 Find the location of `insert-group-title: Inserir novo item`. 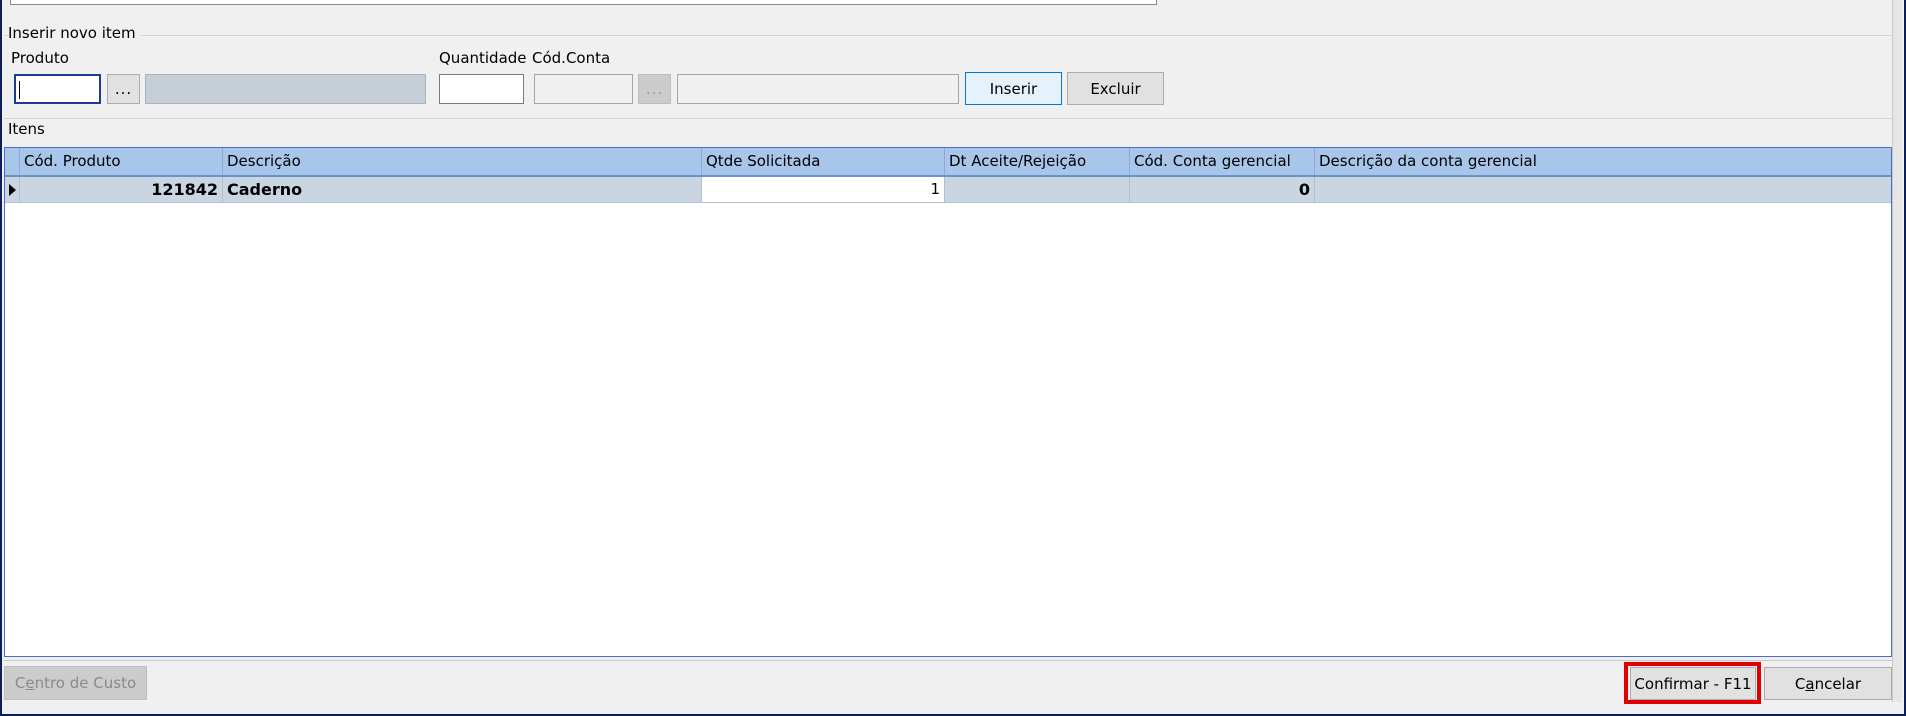

insert-group-title: Inserir novo item is located at coordinates (74, 33).